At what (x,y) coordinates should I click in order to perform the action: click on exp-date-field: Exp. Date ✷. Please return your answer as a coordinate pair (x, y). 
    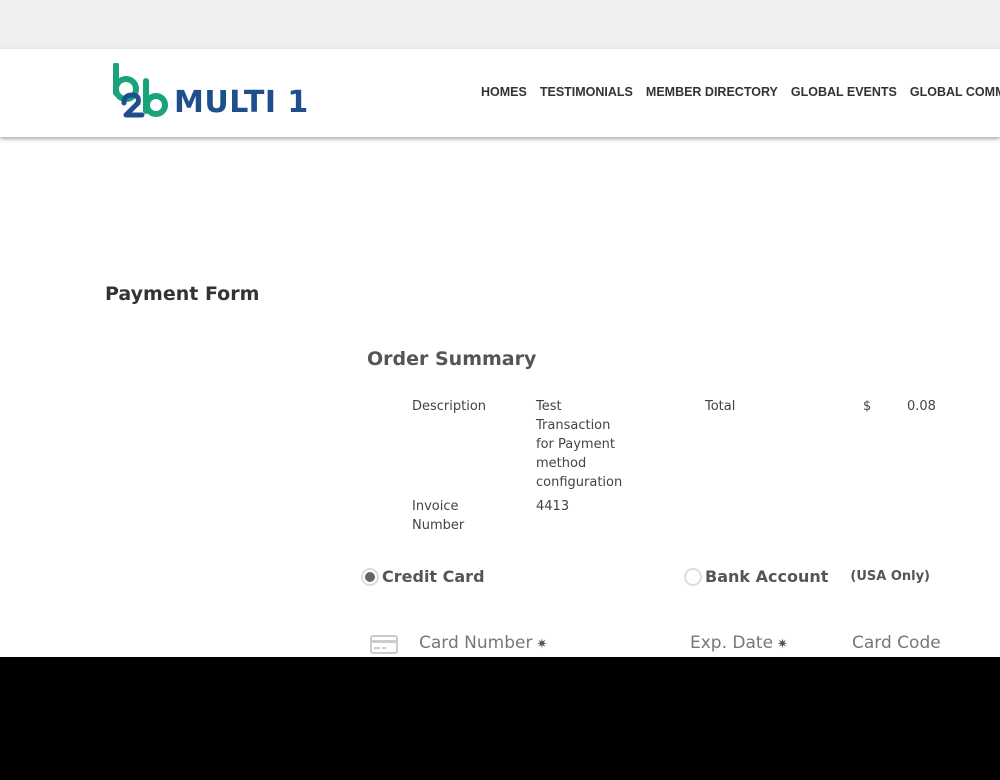
    Looking at the image, I should click on (739, 643).